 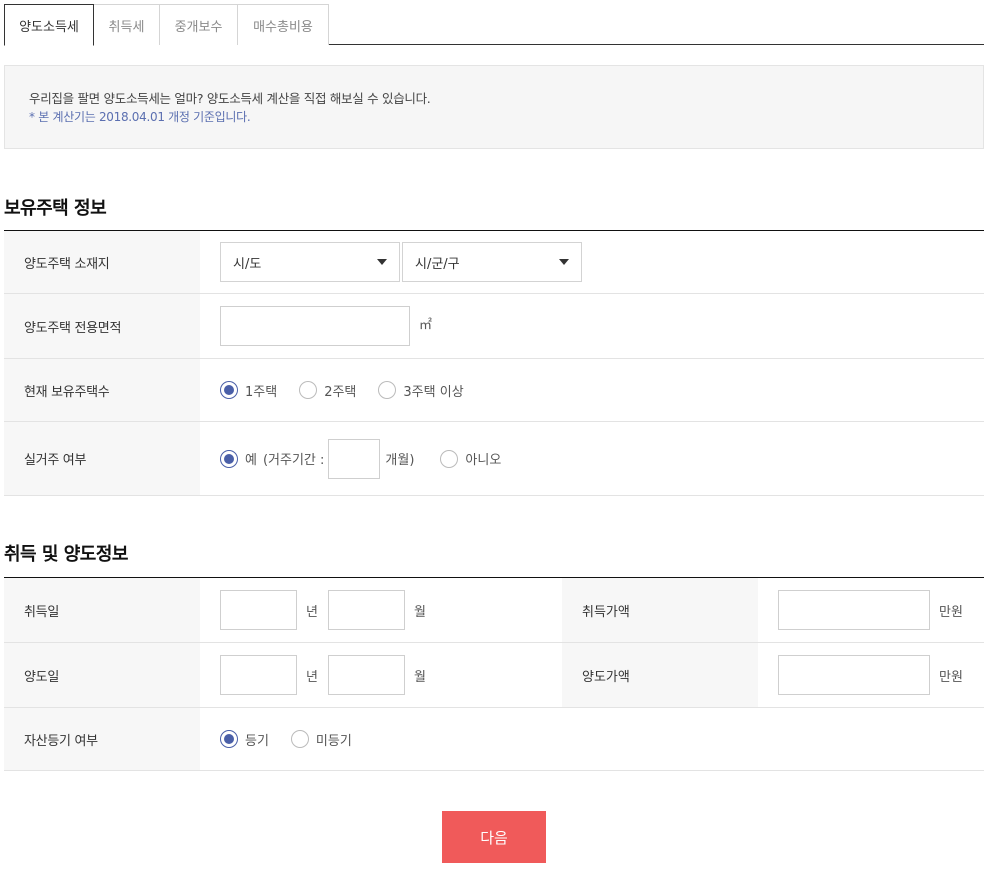 What do you see at coordinates (102, 390) in the screenshot?
I see `house-count-label: 현재 보유주택수` at bounding box center [102, 390].